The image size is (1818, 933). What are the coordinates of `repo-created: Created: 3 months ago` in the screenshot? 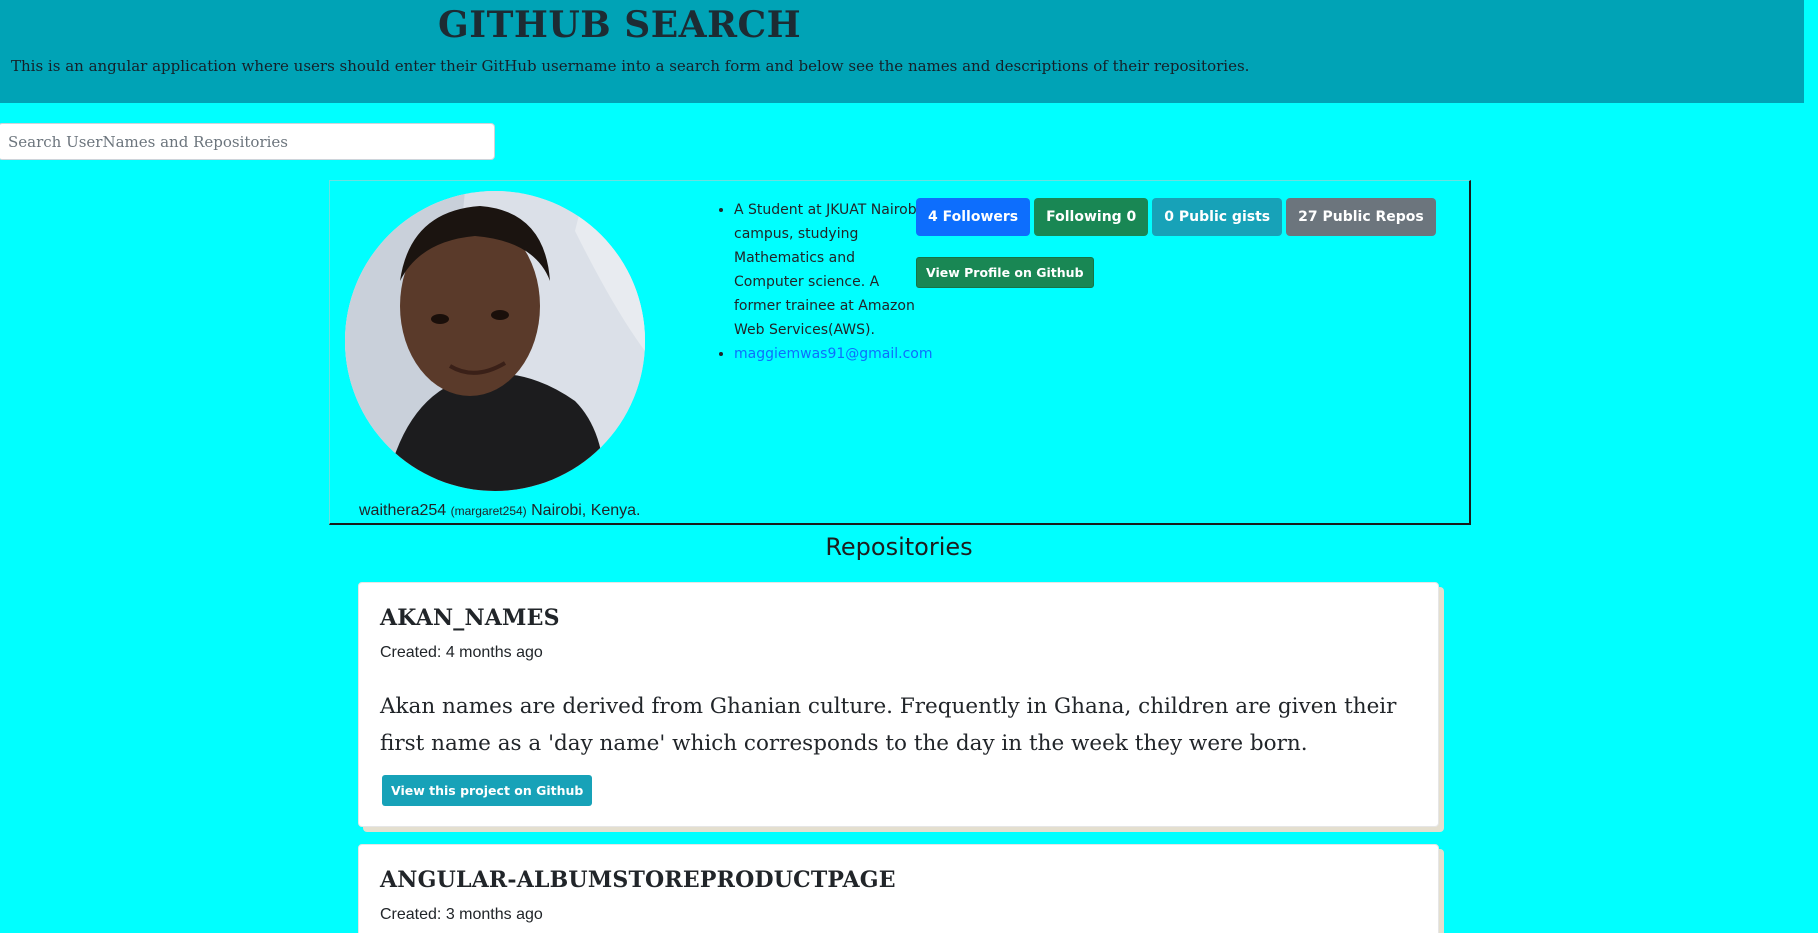 It's located at (461, 914).